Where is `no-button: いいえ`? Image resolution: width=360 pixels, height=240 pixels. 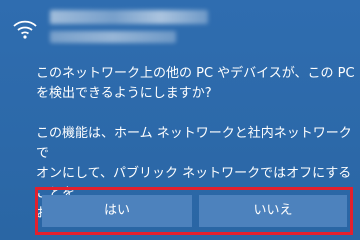
no-button: いいえ is located at coordinates (273, 211).